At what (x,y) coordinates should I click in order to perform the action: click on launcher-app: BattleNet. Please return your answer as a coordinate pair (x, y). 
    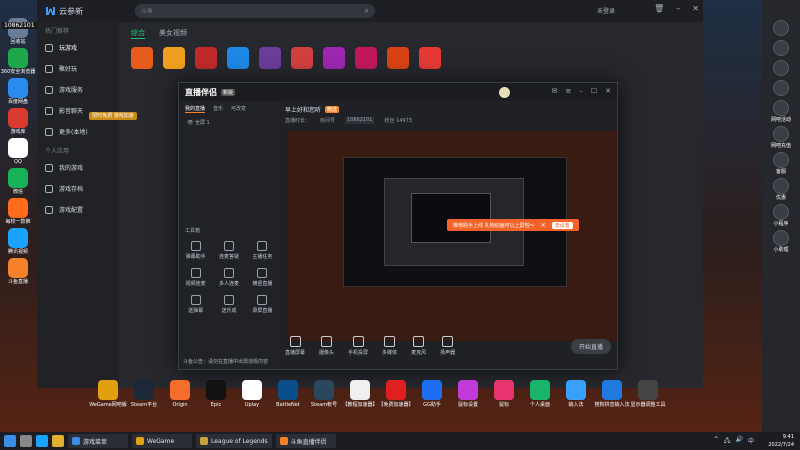
    Looking at the image, I should click on (288, 394).